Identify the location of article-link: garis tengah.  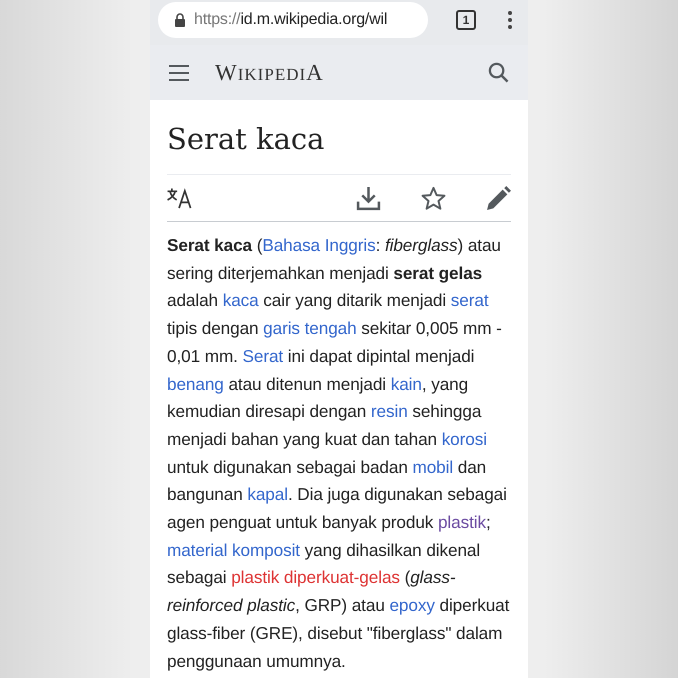
(310, 328).